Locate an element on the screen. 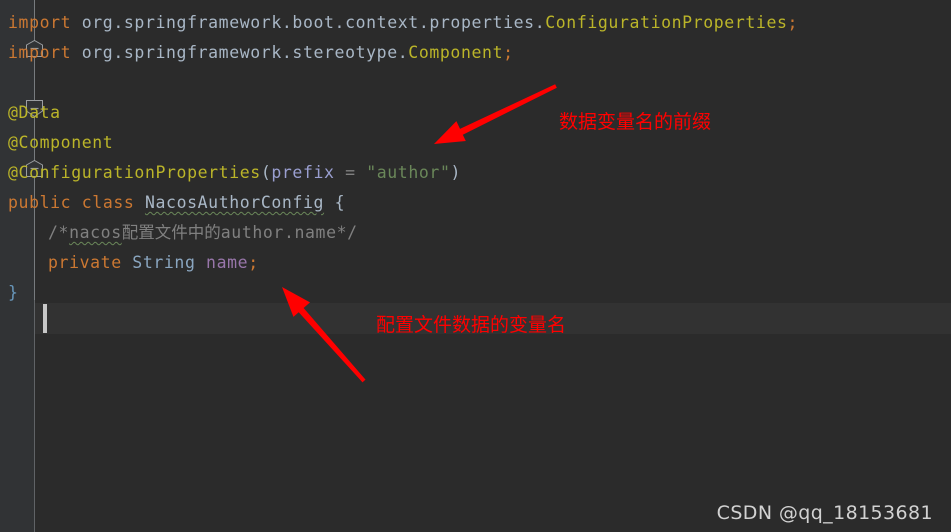  line-import-component-token-2: Component is located at coordinates (456, 52).